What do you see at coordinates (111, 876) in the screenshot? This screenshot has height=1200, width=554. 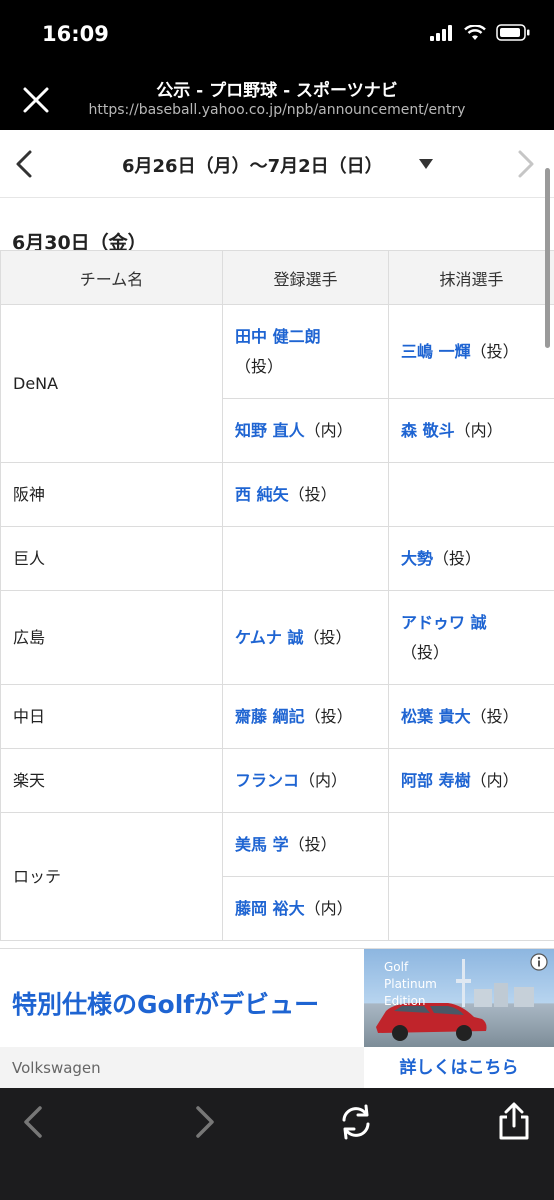 I see `team-name: ロッテ` at bounding box center [111, 876].